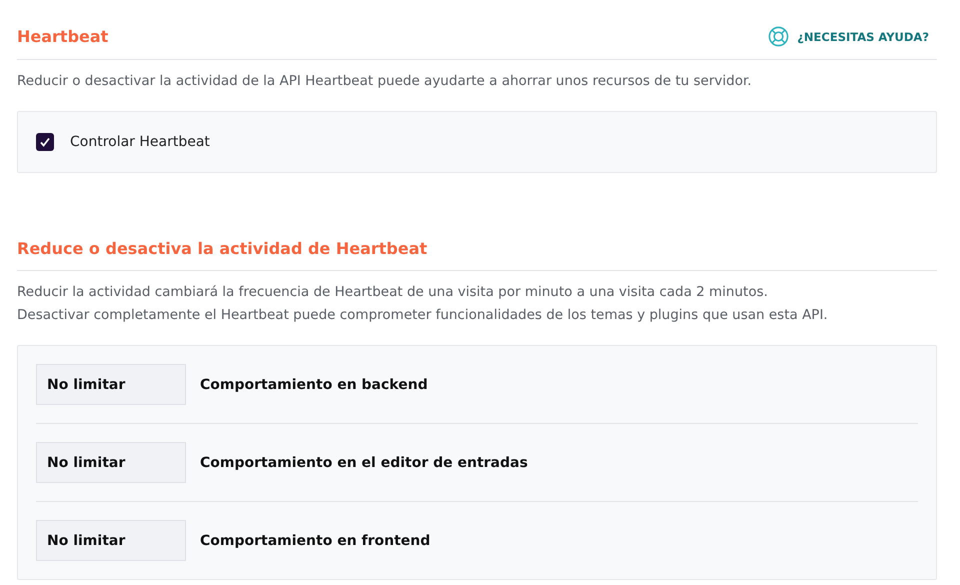 This screenshot has width=960, height=585. What do you see at coordinates (779, 36) in the screenshot?
I see `lifebuoy-icon` at bounding box center [779, 36].